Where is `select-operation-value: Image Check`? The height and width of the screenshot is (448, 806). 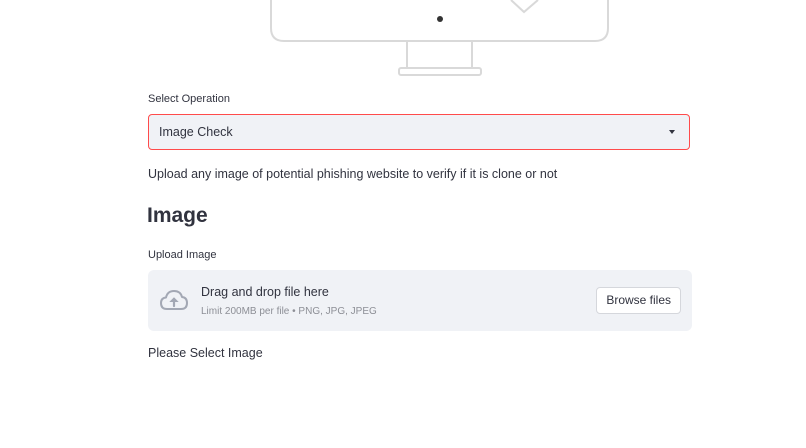
select-operation-value: Image Check is located at coordinates (196, 132).